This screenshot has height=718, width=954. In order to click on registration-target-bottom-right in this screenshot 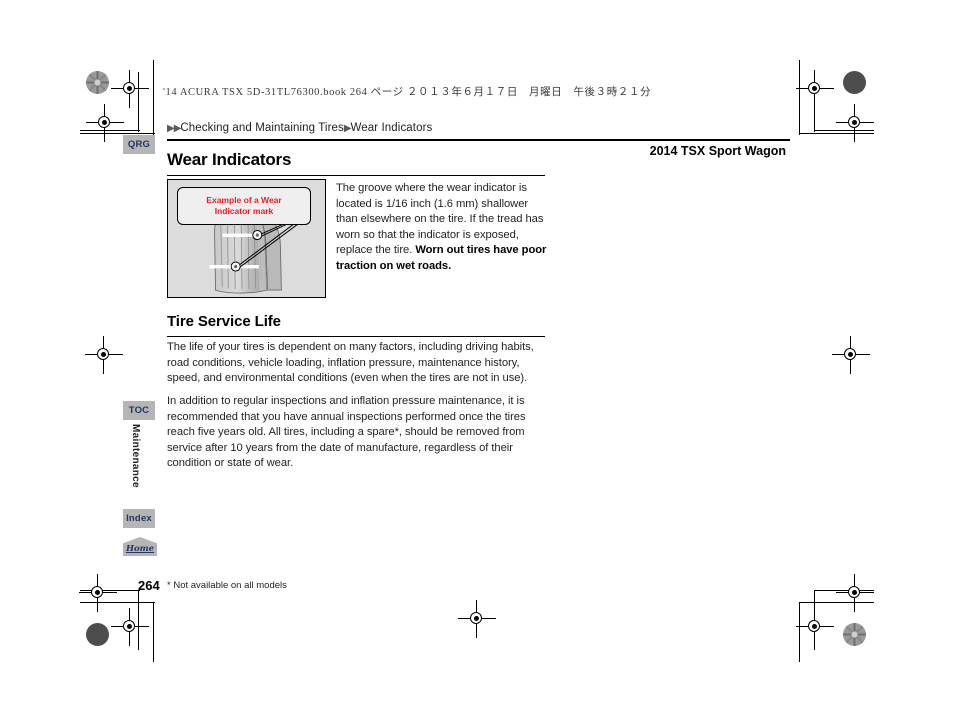, I will do `click(815, 627)`.